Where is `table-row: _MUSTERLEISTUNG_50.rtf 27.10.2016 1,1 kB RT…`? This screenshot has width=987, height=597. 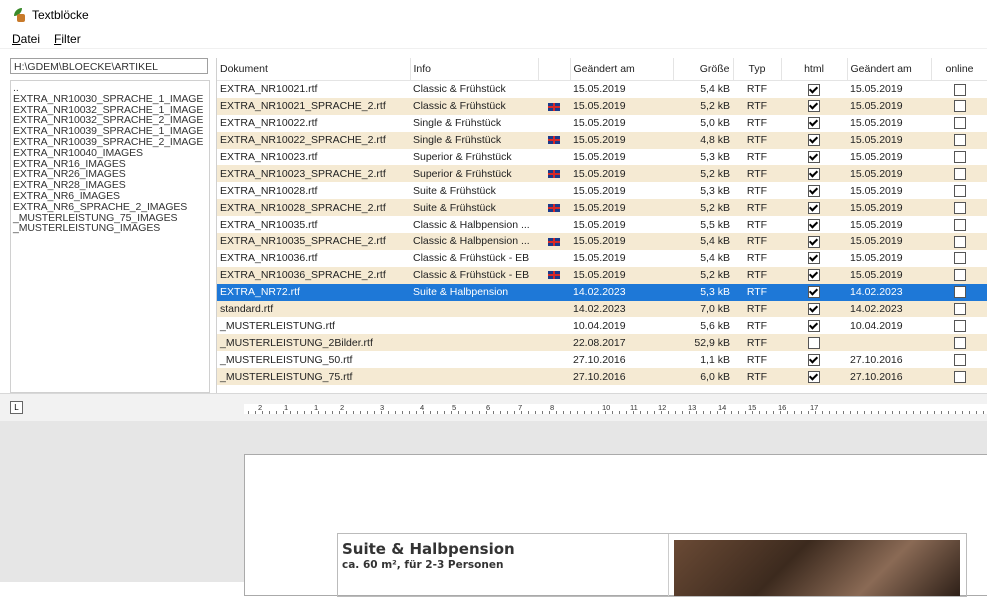 table-row: _MUSTERLEISTUNG_50.rtf 27.10.2016 1,1 kB RT… is located at coordinates (602, 359).